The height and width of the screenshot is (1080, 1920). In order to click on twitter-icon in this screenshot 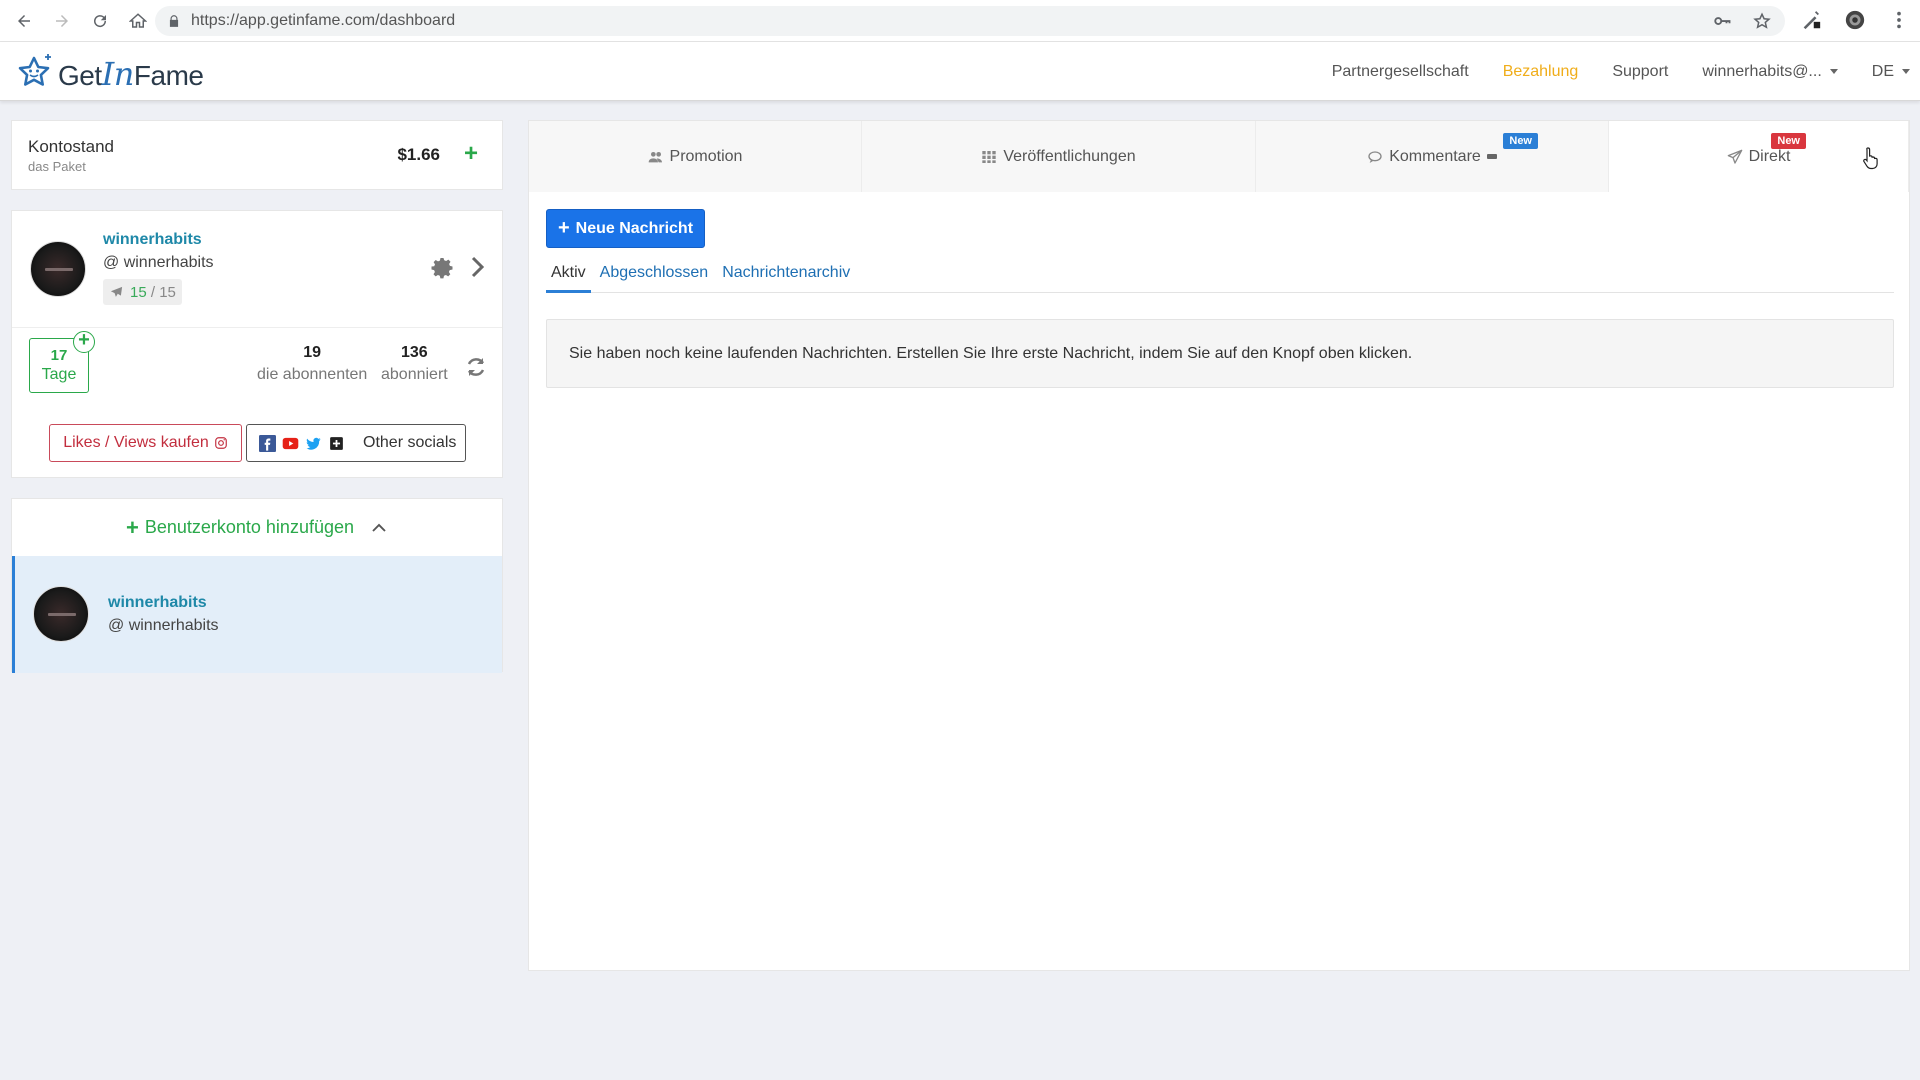, I will do `click(313, 443)`.